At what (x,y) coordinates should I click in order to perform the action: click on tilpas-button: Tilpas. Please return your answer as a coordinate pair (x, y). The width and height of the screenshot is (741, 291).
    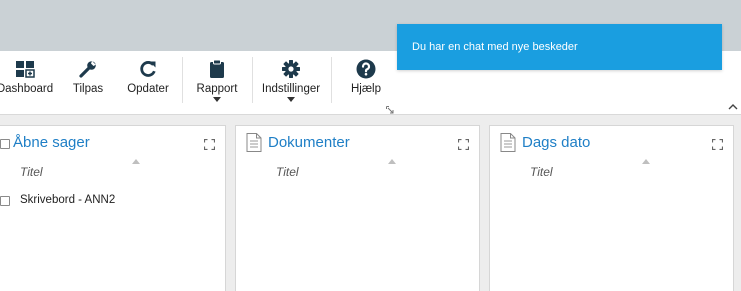
    Looking at the image, I should click on (88, 83).